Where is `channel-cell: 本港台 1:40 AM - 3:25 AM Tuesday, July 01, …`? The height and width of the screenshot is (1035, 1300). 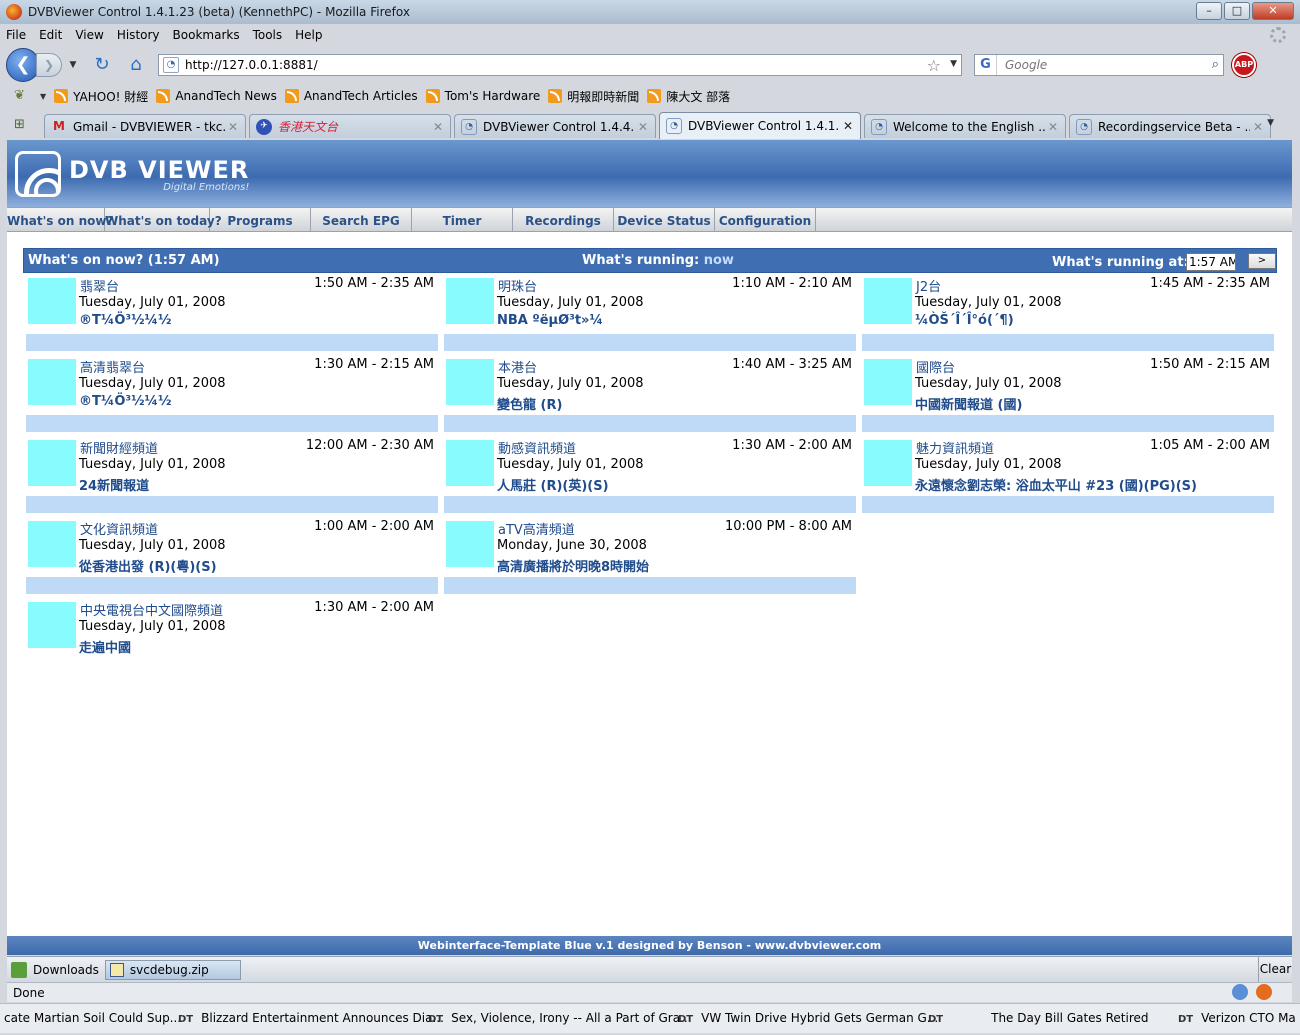 channel-cell: 本港台 1:40 AM - 3:25 AM Tuesday, July 01, … is located at coordinates (650, 395).